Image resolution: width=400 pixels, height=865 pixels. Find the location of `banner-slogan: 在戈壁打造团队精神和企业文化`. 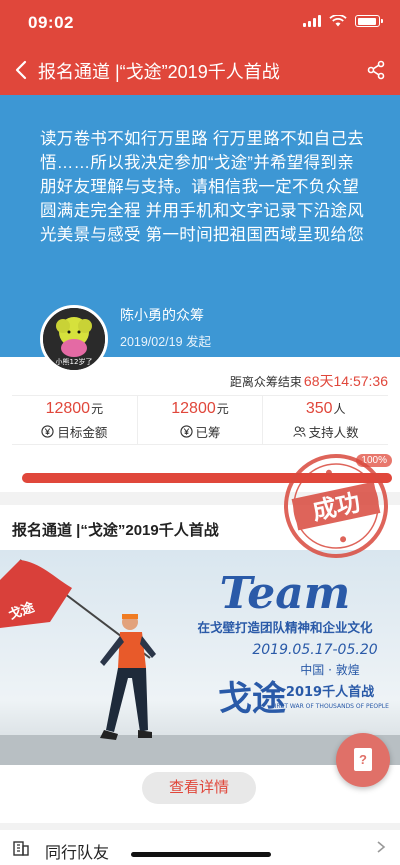

banner-slogan: 在戈壁打造团队精神和企业文化 is located at coordinates (285, 627).